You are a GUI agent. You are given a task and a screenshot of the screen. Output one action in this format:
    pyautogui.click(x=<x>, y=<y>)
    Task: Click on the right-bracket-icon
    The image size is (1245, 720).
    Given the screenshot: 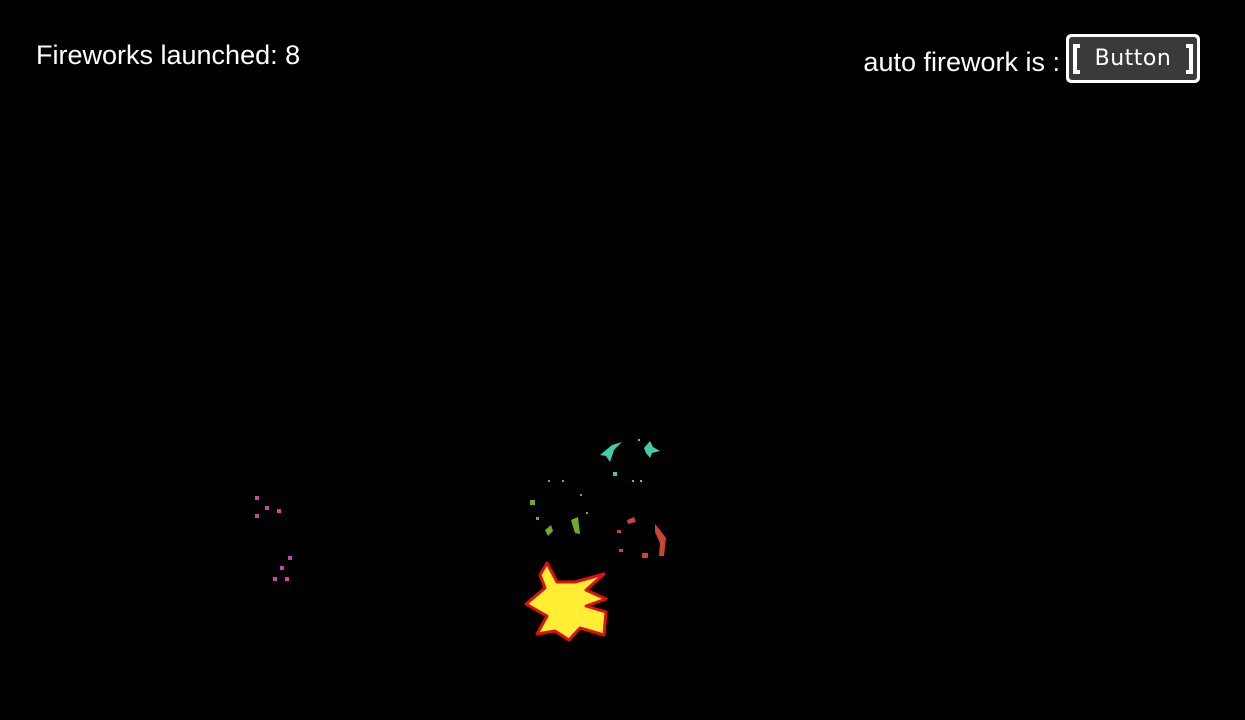 What is the action you would take?
    pyautogui.click(x=1189, y=58)
    